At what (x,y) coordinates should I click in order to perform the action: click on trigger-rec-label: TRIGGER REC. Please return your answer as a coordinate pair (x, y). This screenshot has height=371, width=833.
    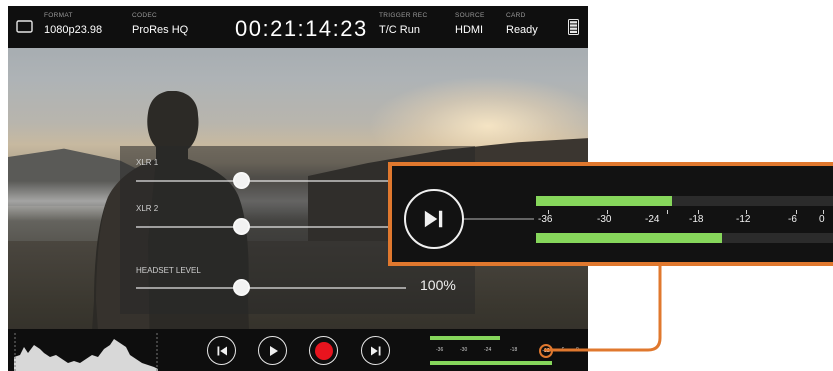
    Looking at the image, I should click on (403, 15).